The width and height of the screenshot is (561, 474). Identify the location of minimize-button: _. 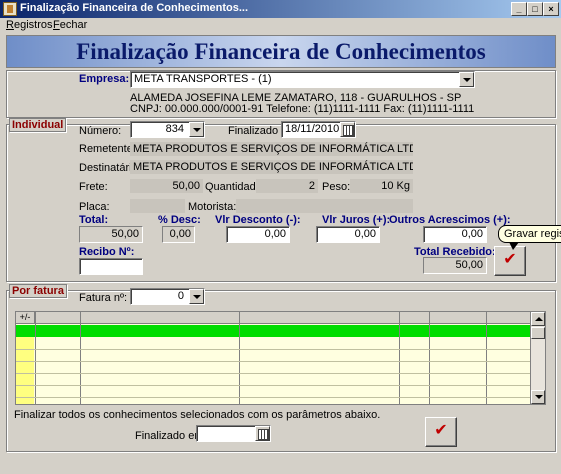
(519, 9).